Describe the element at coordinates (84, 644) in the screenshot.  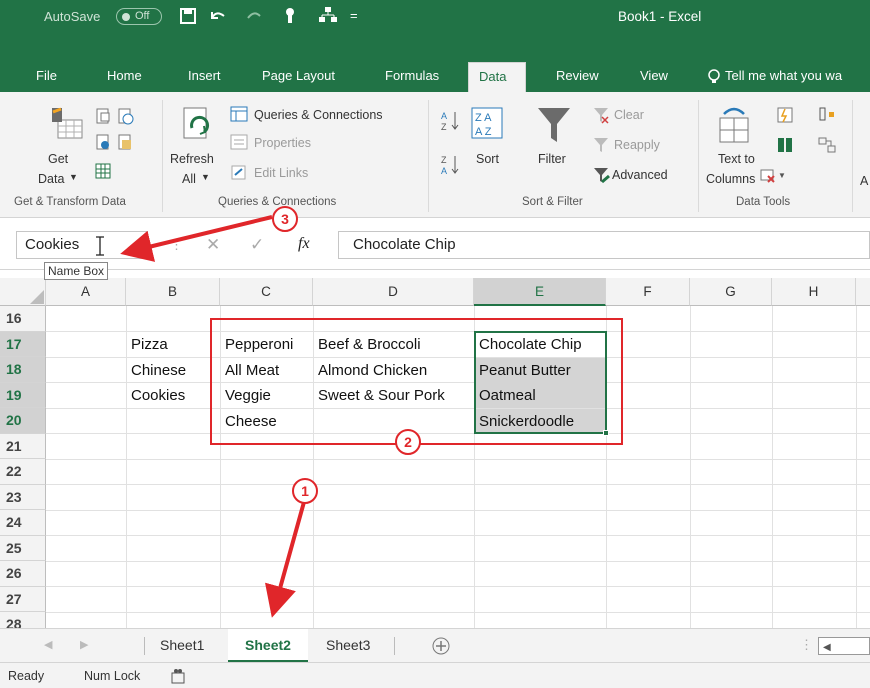
I see `scroll-right-icon: ▶` at that location.